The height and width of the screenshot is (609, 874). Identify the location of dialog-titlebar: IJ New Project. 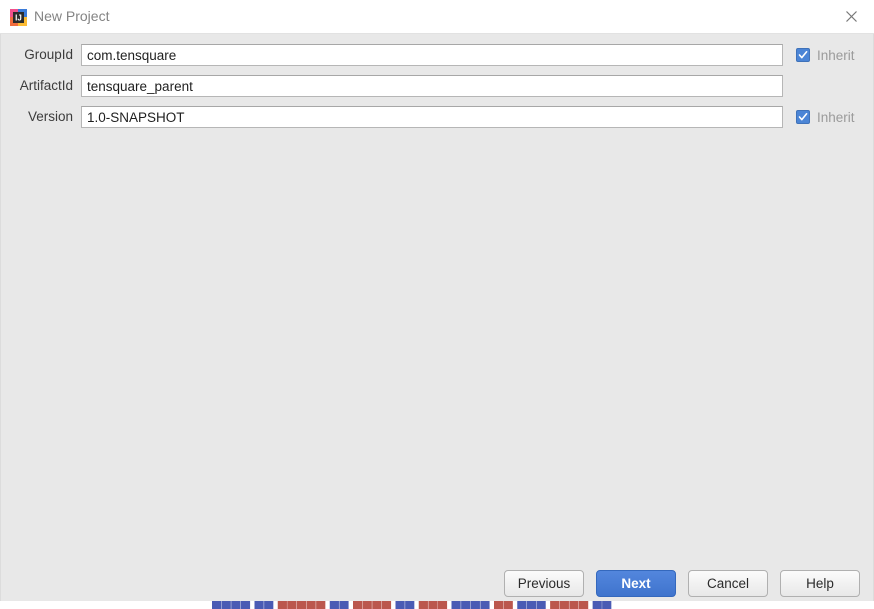
(437, 17).